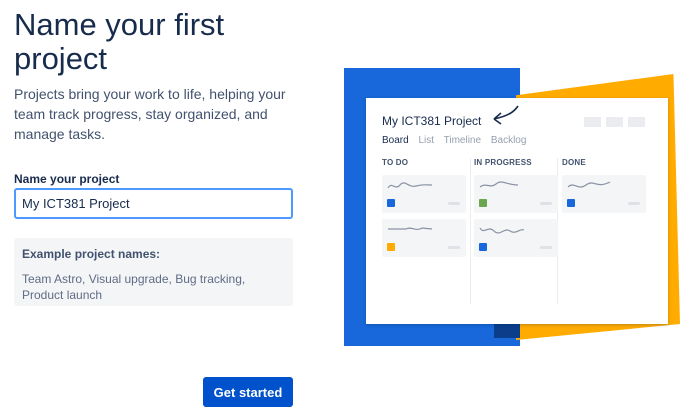  What do you see at coordinates (503, 162) in the screenshot?
I see `column-header: IN PROGRESS` at bounding box center [503, 162].